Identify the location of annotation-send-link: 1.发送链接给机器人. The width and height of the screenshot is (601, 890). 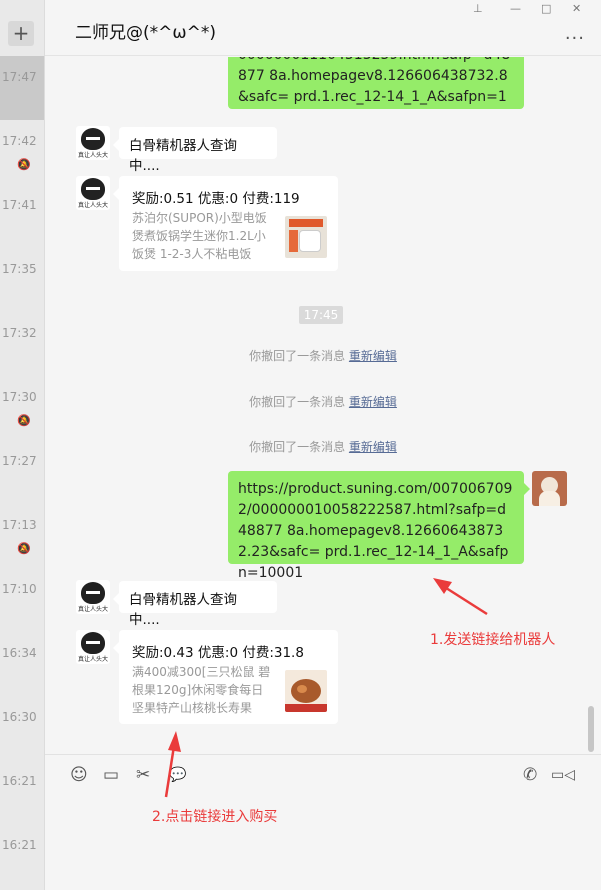
(493, 640).